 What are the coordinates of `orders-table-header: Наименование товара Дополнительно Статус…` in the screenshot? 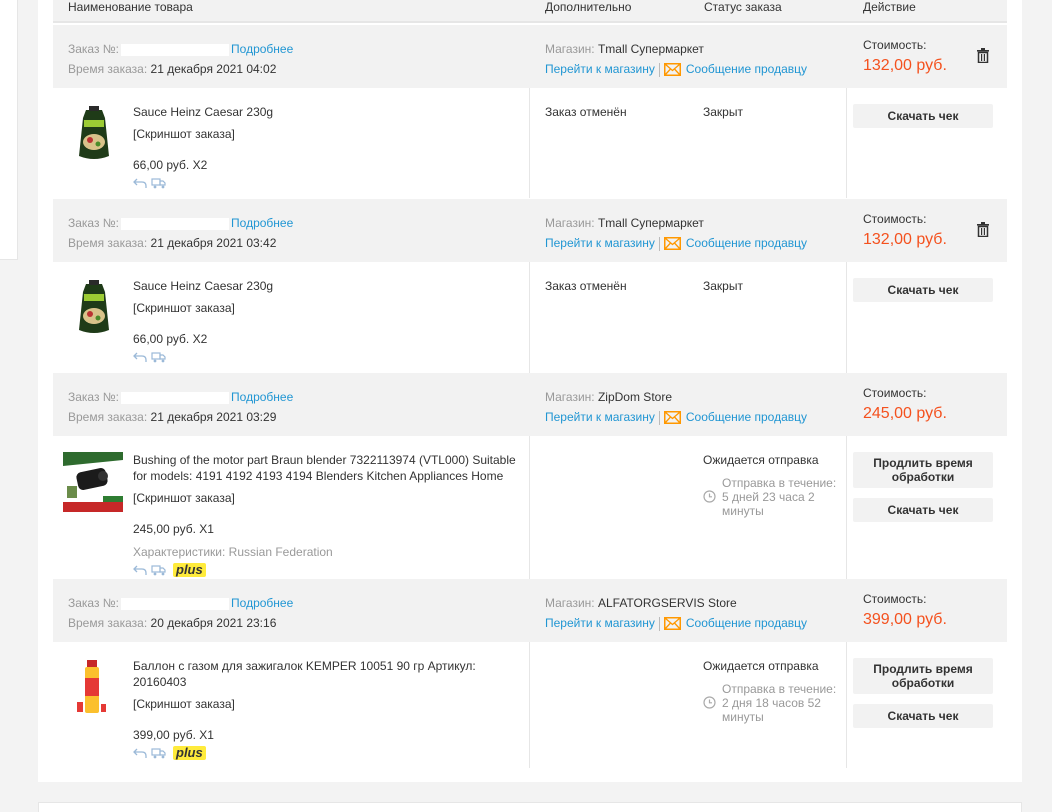 It's located at (530, 11).